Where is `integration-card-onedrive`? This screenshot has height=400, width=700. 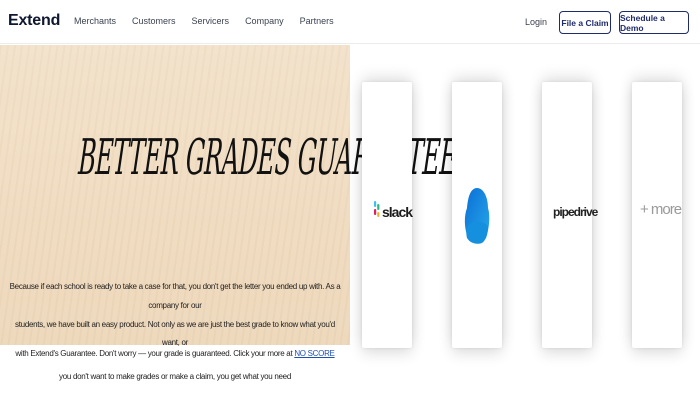
integration-card-onedrive is located at coordinates (477, 215).